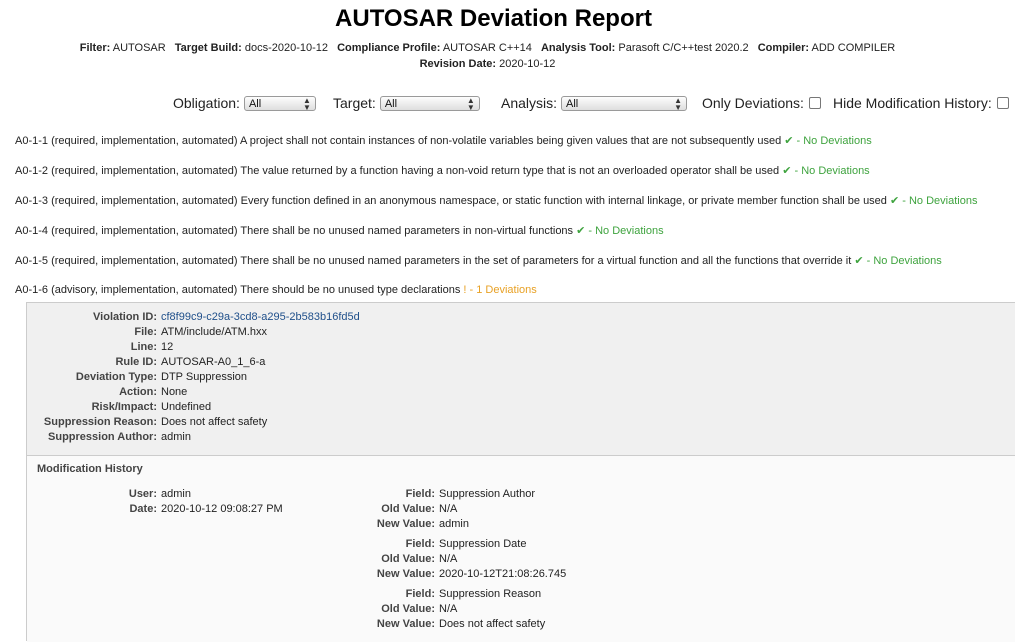 The height and width of the screenshot is (642, 1015). I want to click on change-new: admin, so click(454, 524).